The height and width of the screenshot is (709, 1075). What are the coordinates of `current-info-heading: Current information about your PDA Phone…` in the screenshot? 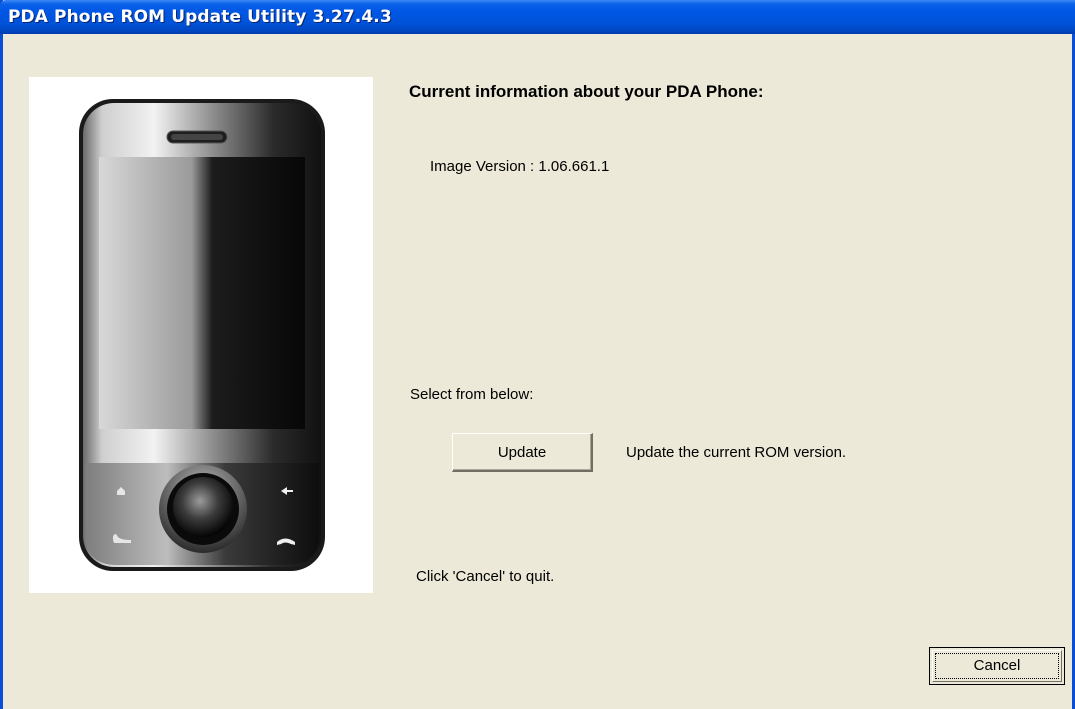 It's located at (586, 91).